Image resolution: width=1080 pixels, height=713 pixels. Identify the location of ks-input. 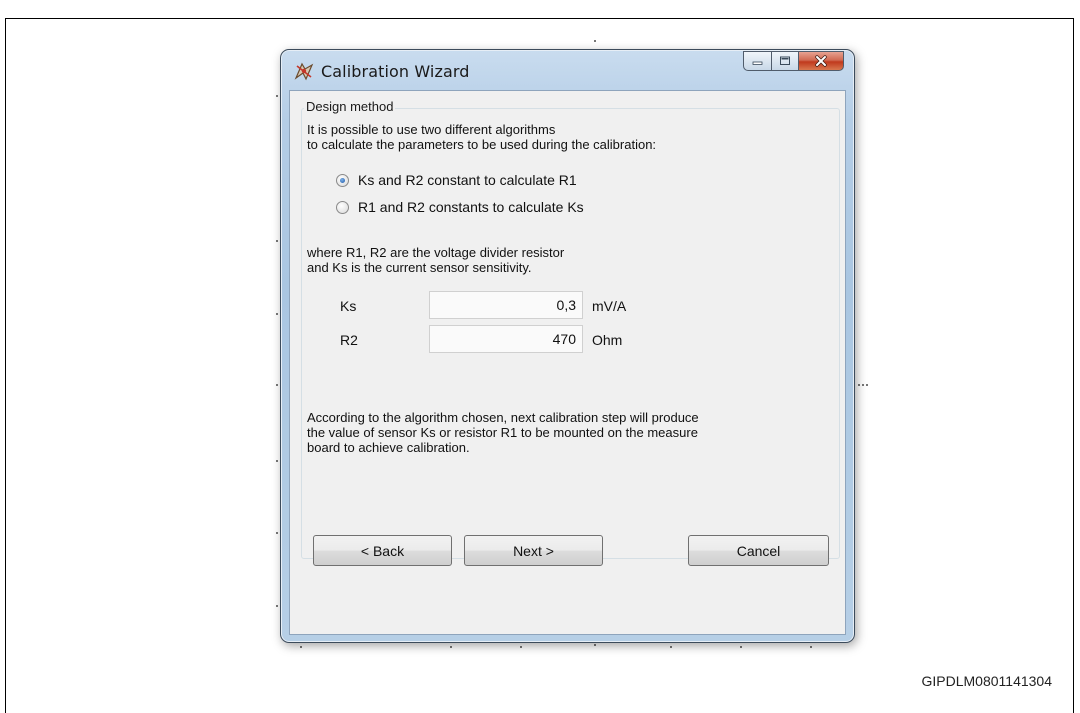
(506, 305).